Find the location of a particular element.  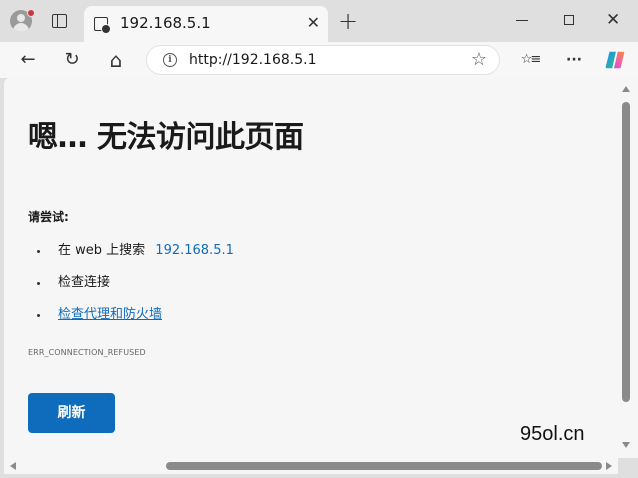

vertical-scrollbar is located at coordinates (628, 268).